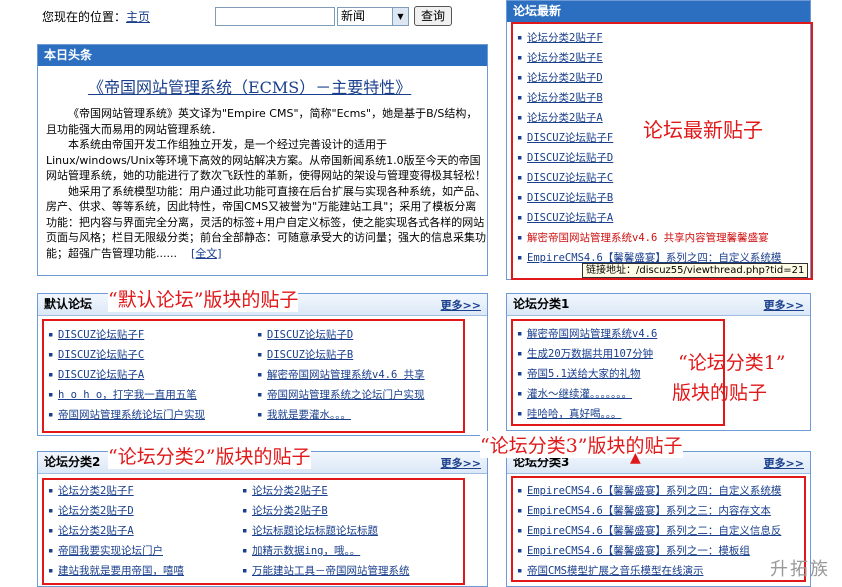  Describe the element at coordinates (574, 414) in the screenshot. I see `post-link: 哇哈哈，真好喝。。。` at that location.